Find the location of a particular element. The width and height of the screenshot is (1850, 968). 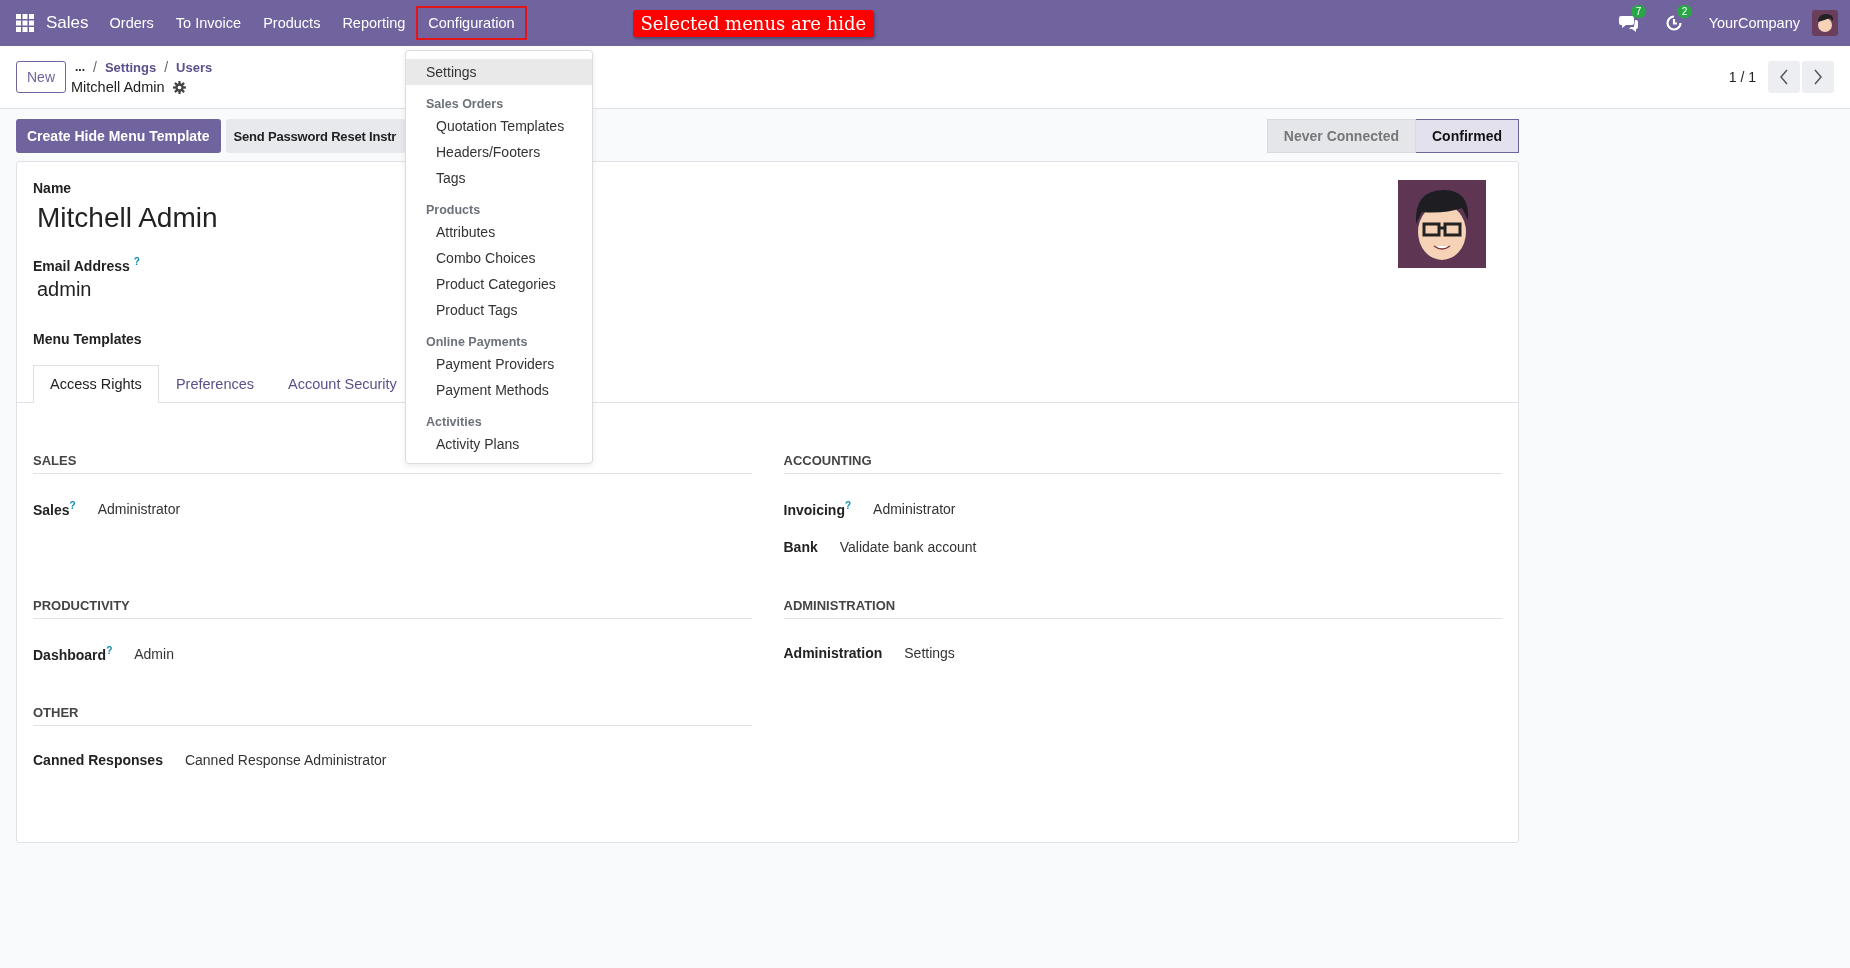

clock-icon is located at coordinates (1673, 23).